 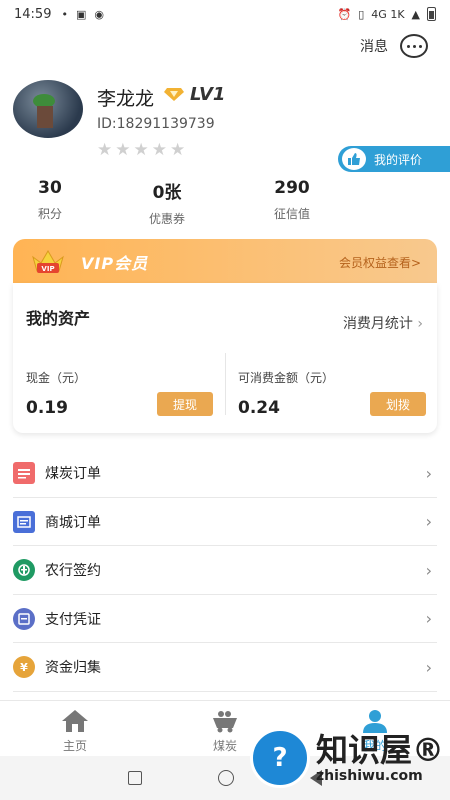 What do you see at coordinates (225, 522) in the screenshot?
I see `menu-item-mall-order: 商城订单 ›` at bounding box center [225, 522].